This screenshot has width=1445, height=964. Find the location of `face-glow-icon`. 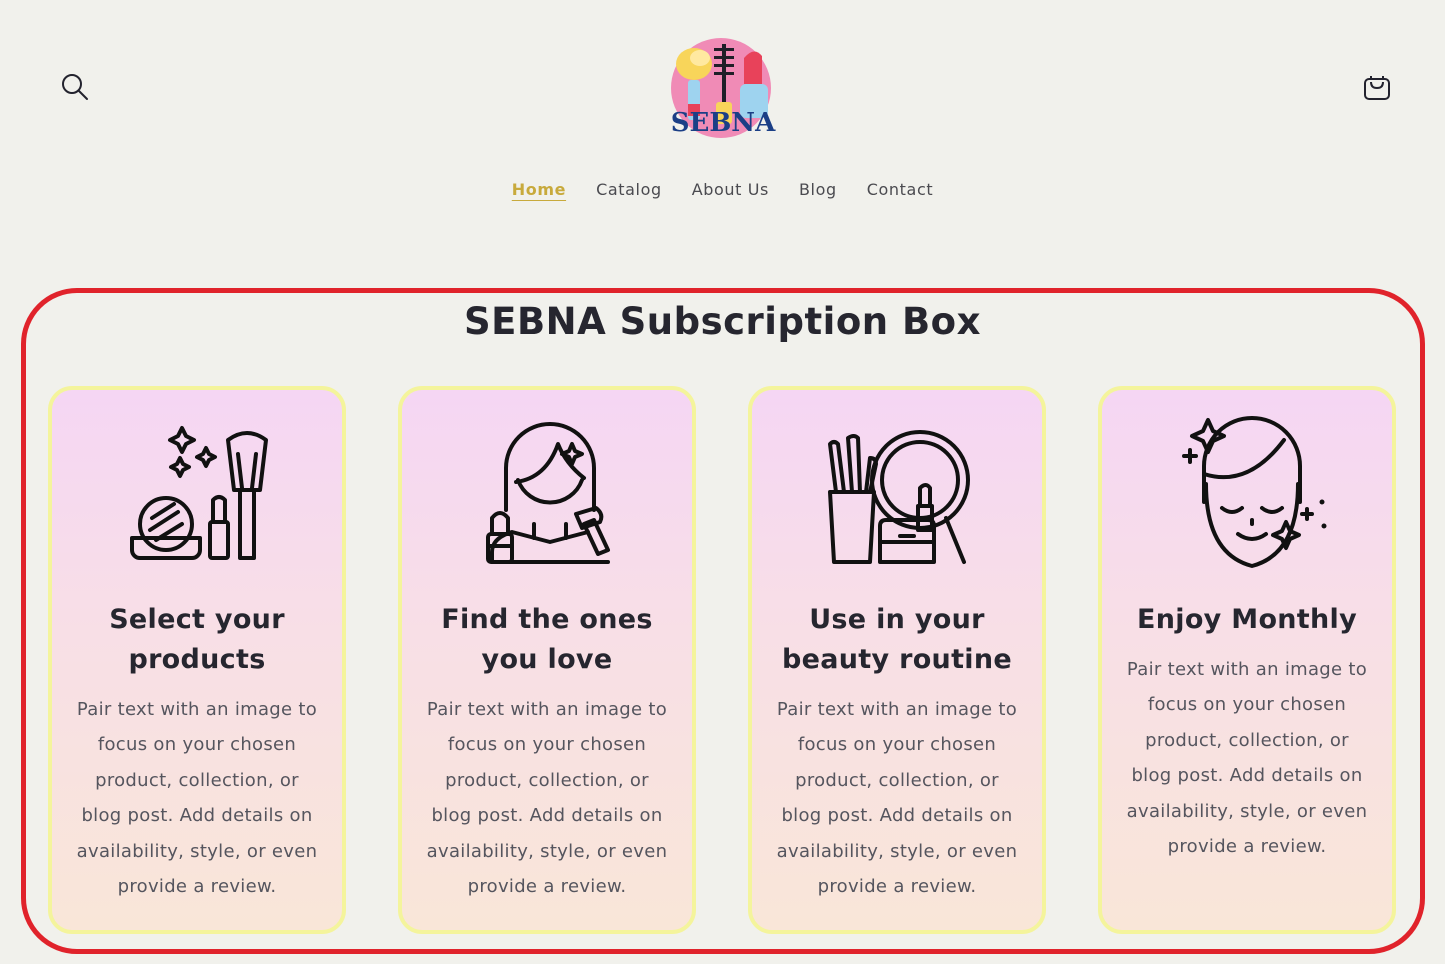

face-glow-icon is located at coordinates (1254, 492).